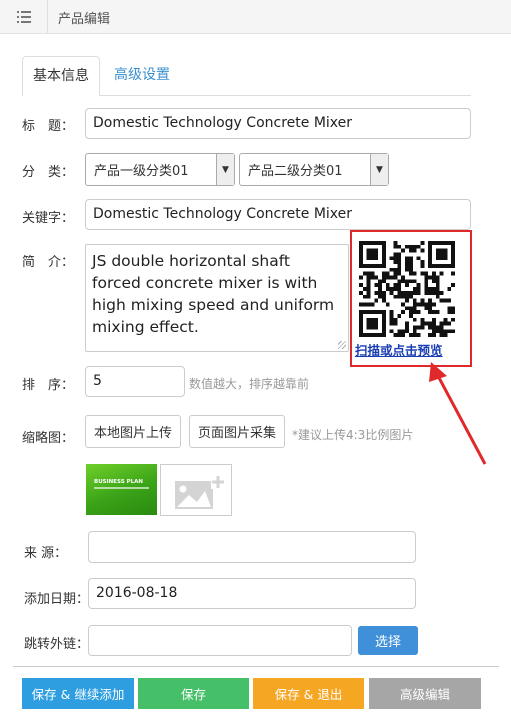 The width and height of the screenshot is (511, 722). I want to click on save-continue-button: 保存 & 继续添加, so click(78, 693).